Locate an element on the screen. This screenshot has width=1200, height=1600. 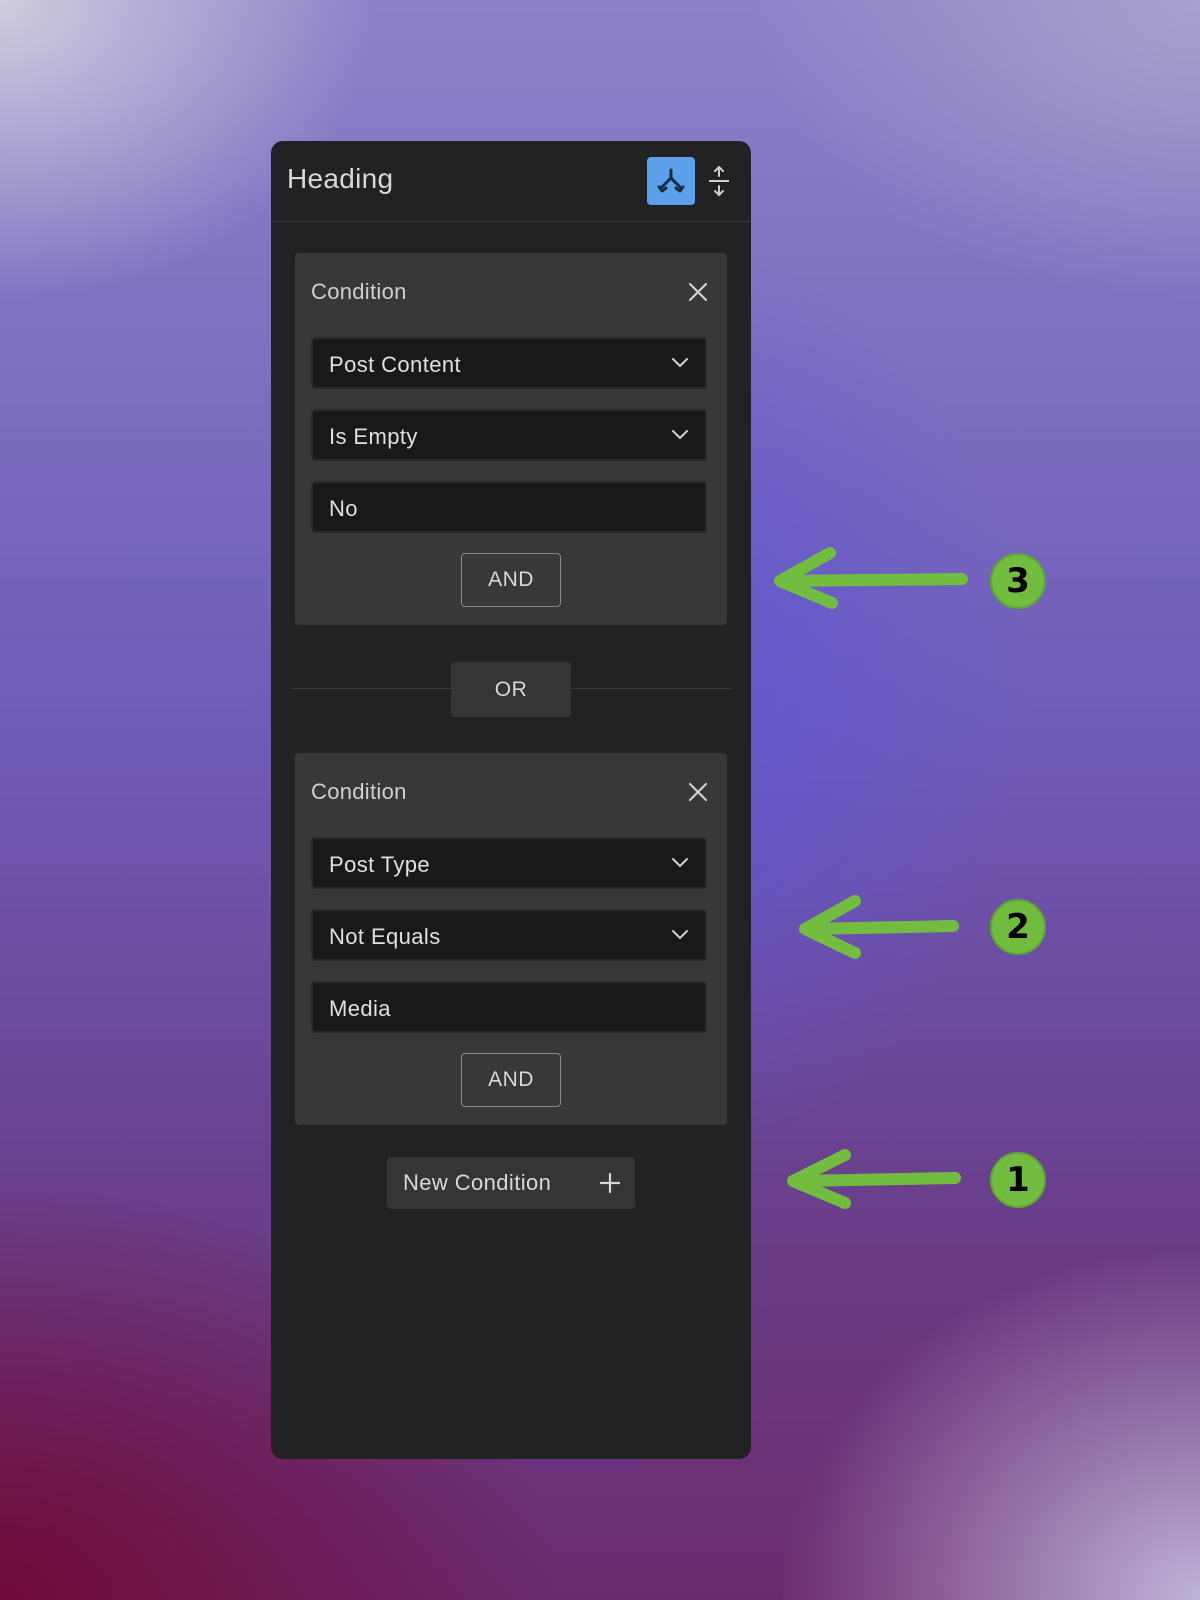
panel-title: Heading is located at coordinates (340, 178).